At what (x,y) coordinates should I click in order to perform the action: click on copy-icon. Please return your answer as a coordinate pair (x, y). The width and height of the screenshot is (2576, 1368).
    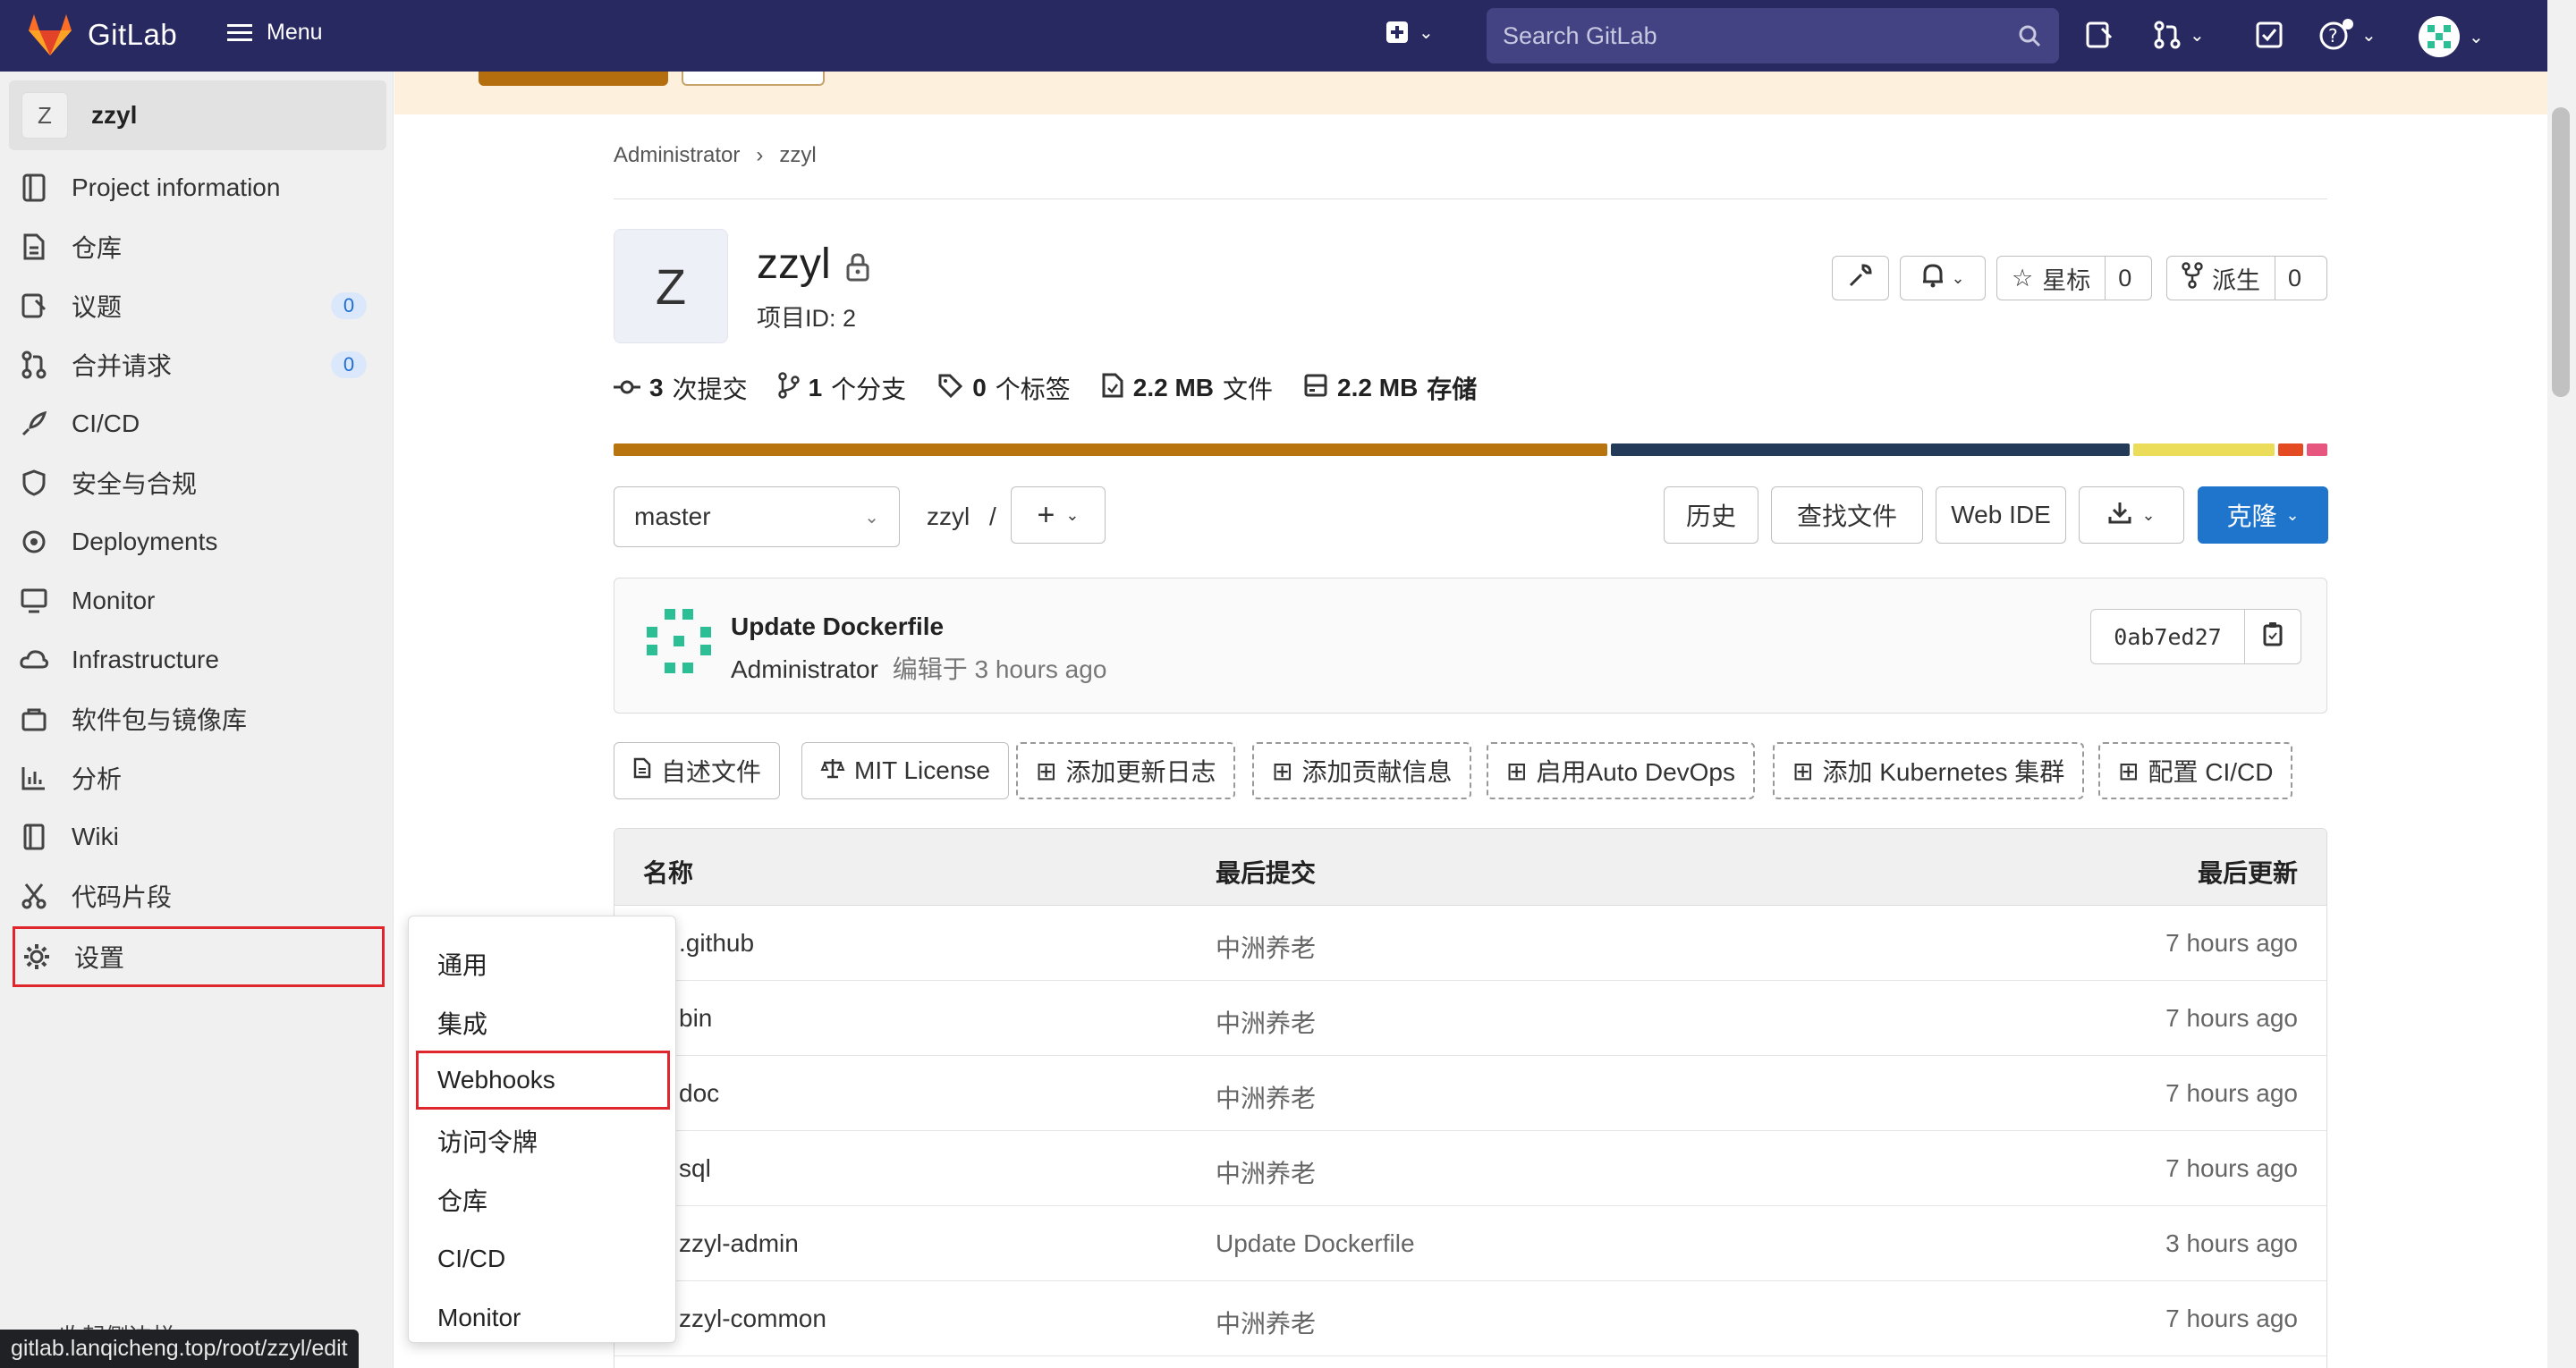
    Looking at the image, I should click on (2272, 637).